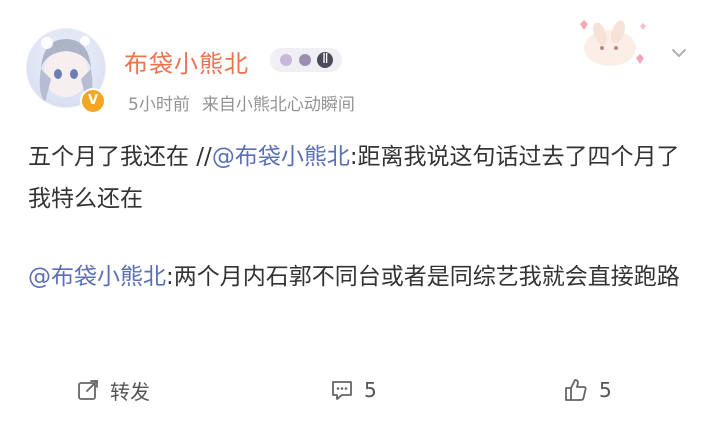 The height and width of the screenshot is (428, 718). What do you see at coordinates (576, 390) in the screenshot?
I see `like-icon` at bounding box center [576, 390].